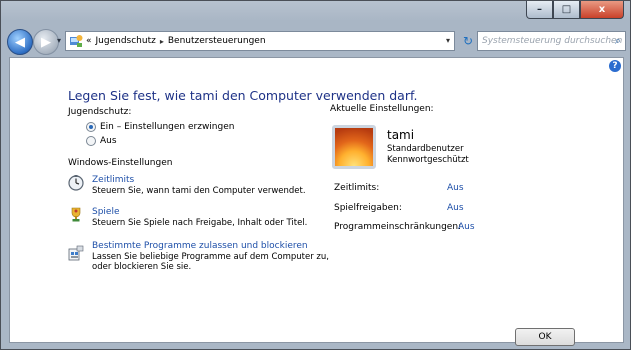 The width and height of the screenshot is (631, 350). What do you see at coordinates (20, 42) in the screenshot?
I see `back-button: ◀` at bounding box center [20, 42].